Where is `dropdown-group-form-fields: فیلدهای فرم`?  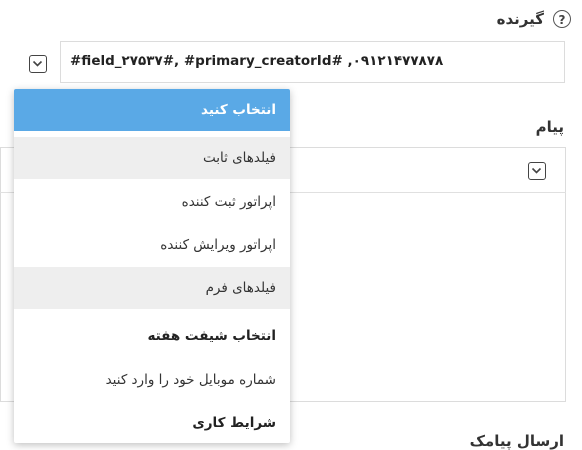 dropdown-group-form-fields: فیلدهای فرم is located at coordinates (152, 288).